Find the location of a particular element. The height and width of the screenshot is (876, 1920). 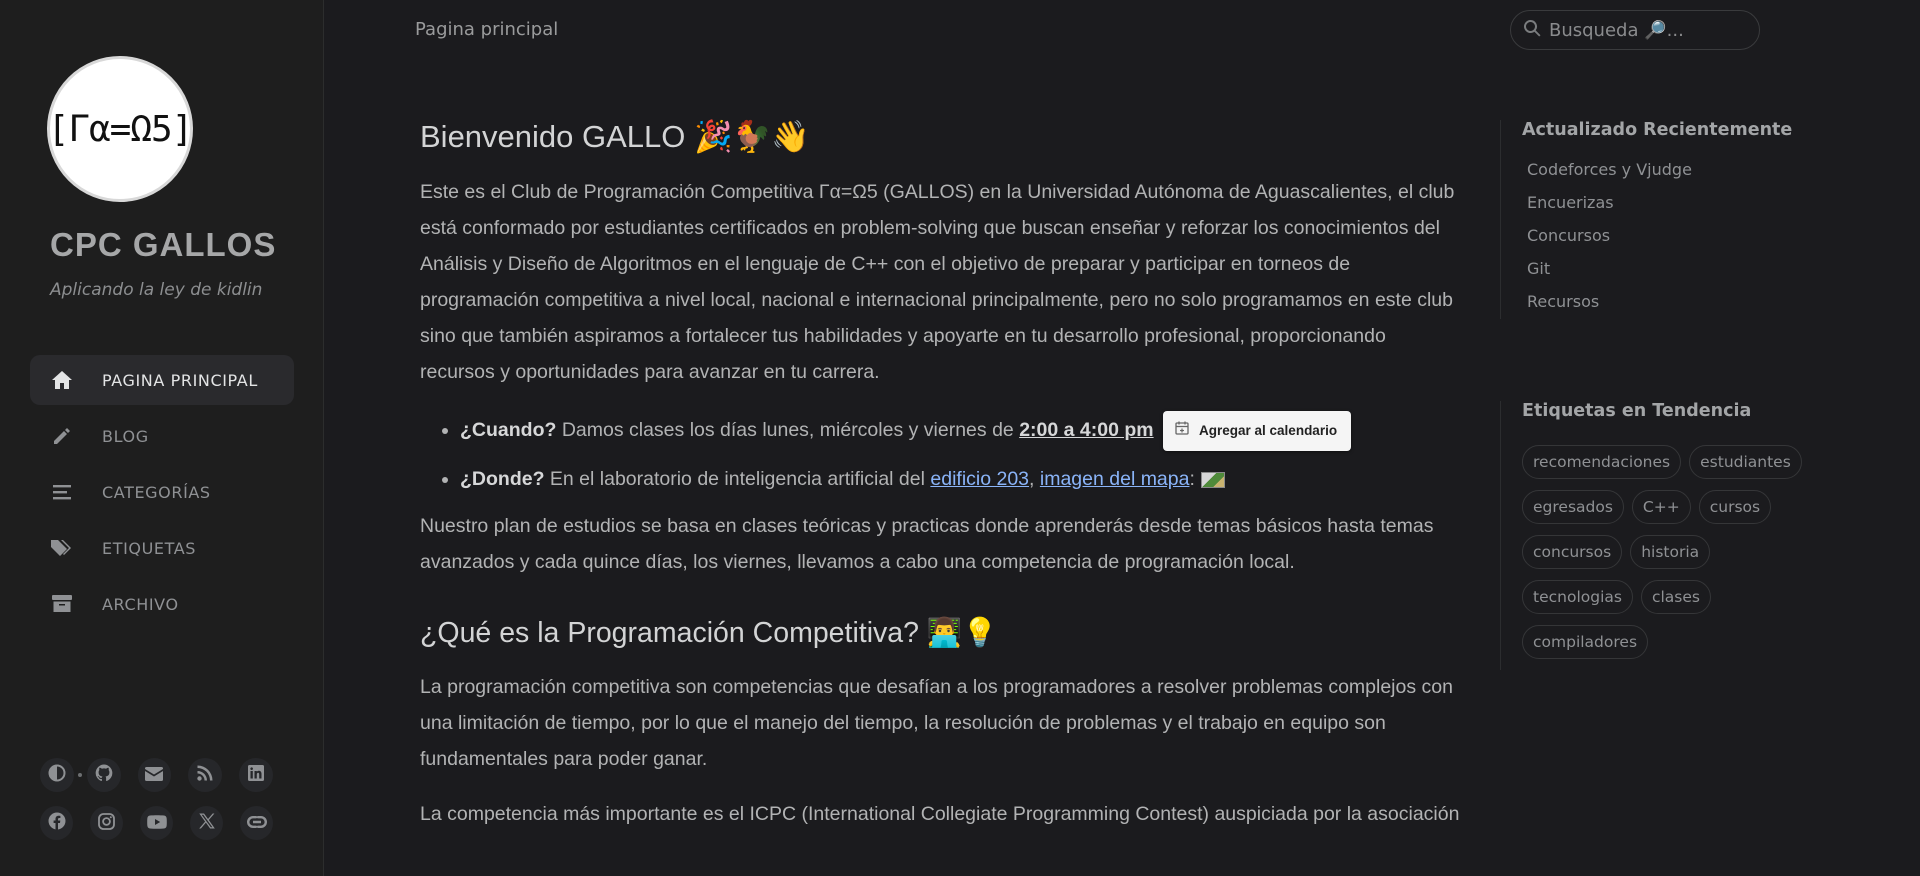

nav-item-tags: ETIQUETAS is located at coordinates (162, 548).